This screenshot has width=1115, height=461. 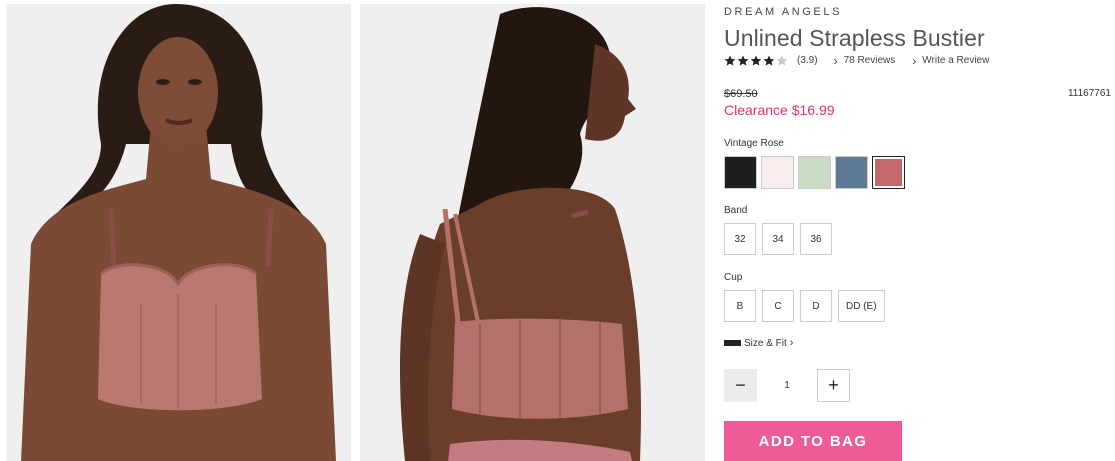 I want to click on product-title: Unlined Strapless Bustier, so click(x=854, y=38).